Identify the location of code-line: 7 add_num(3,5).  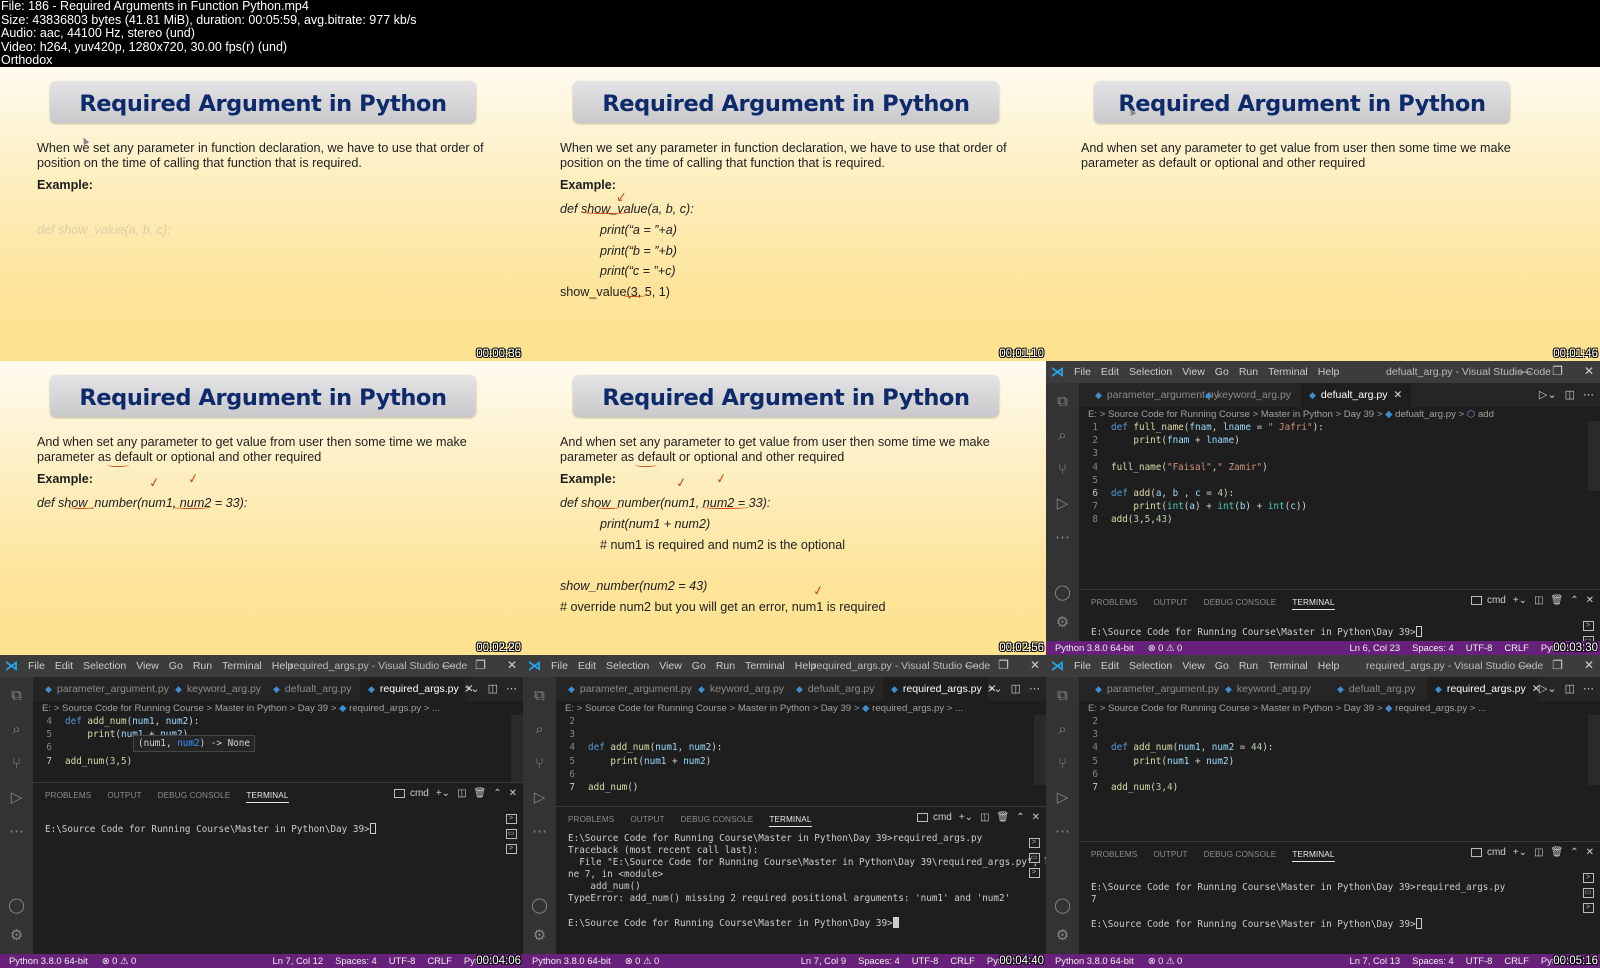
(272, 761).